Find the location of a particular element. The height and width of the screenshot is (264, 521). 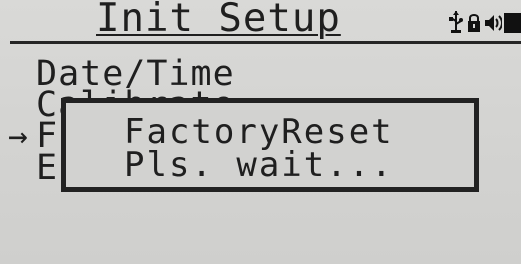

speaker-icon is located at coordinates (493, 23).